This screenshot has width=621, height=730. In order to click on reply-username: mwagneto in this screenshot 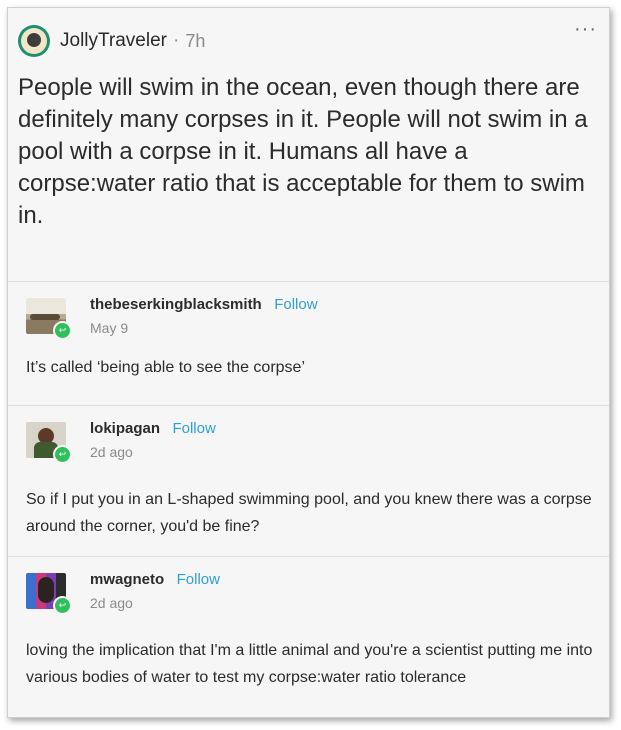, I will do `click(127, 579)`.